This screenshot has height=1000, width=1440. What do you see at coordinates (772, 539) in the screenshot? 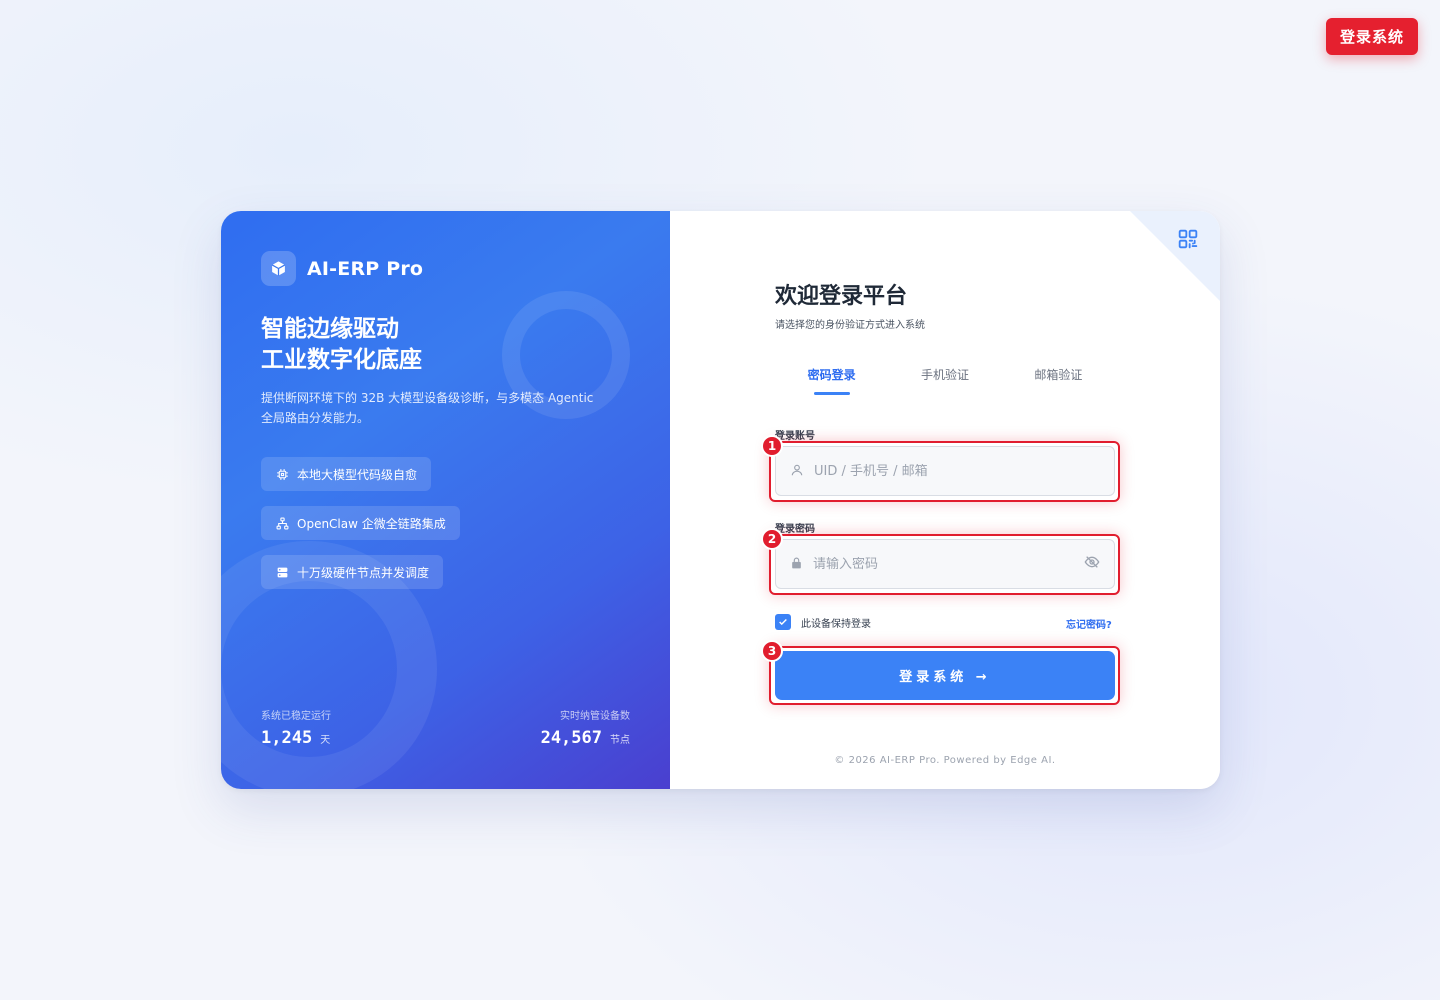
I see `step-marker: 2` at bounding box center [772, 539].